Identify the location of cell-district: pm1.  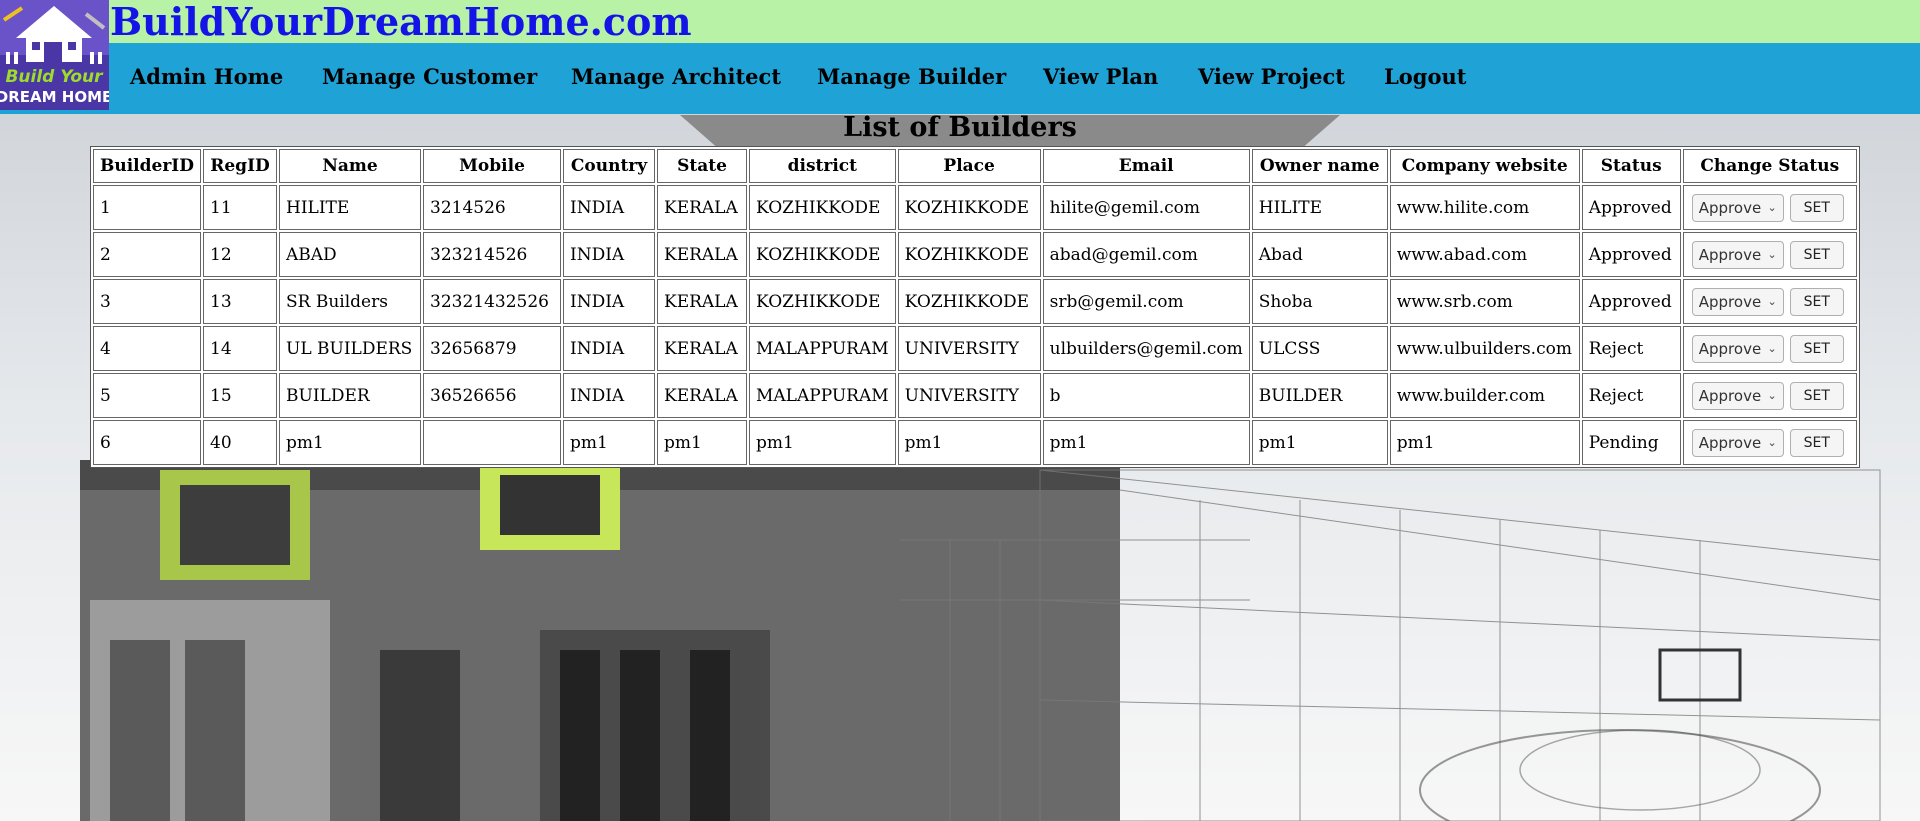
(822, 442).